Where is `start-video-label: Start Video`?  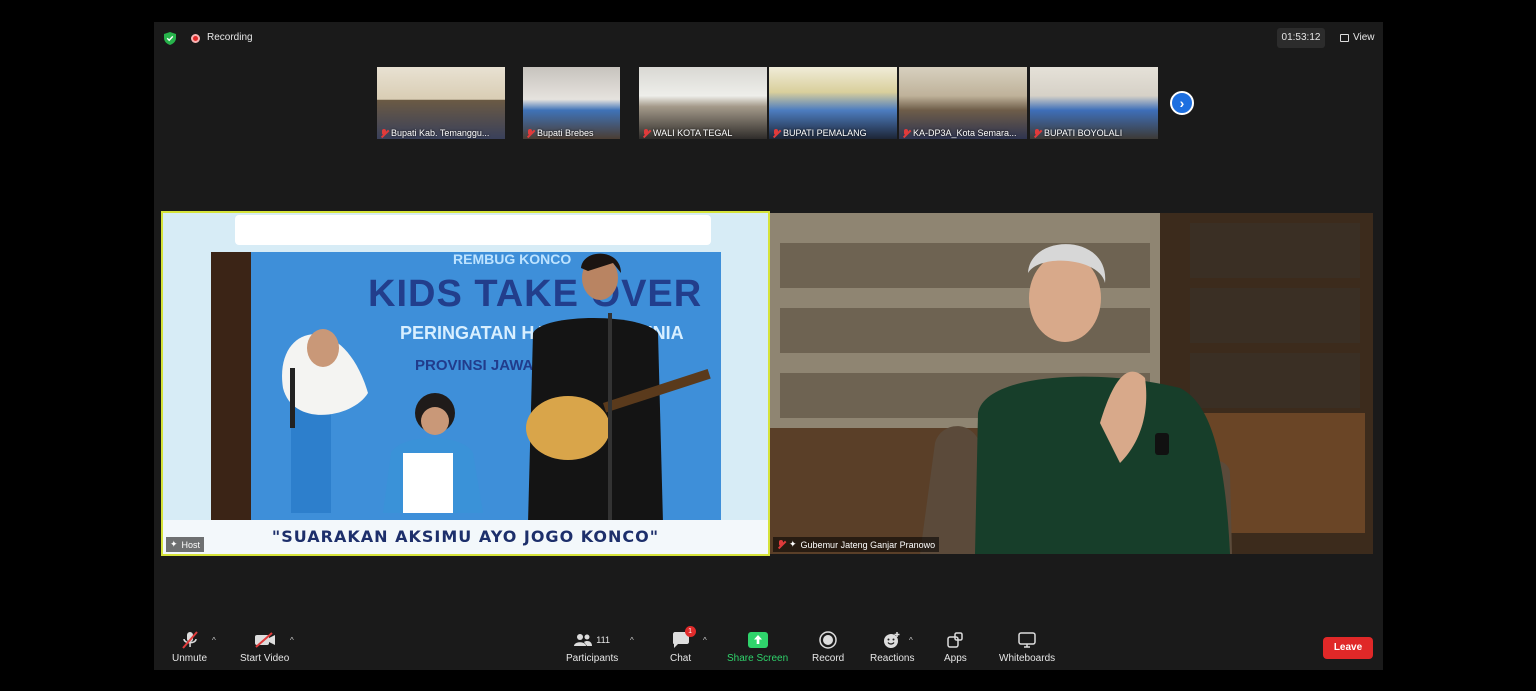
start-video-label: Start Video is located at coordinates (265, 658).